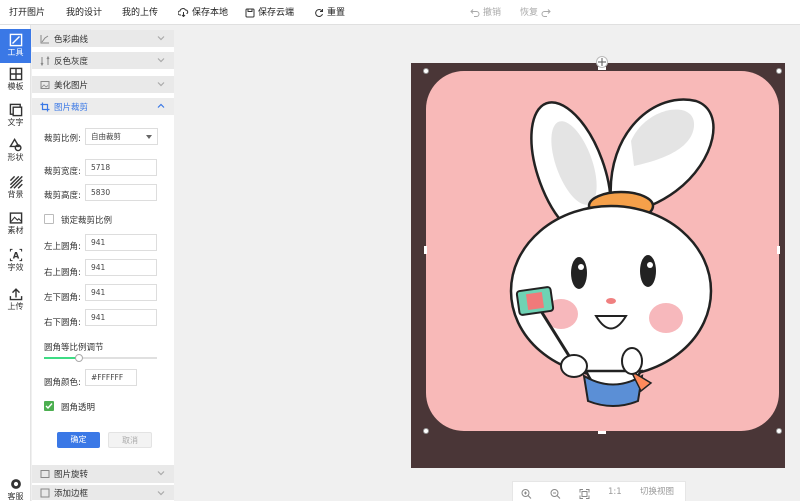 Image resolution: width=800 pixels, height=501 pixels. Describe the element at coordinates (74, 348) in the screenshot. I see `radius-slider-label: 圆角等比例调节` at that location.